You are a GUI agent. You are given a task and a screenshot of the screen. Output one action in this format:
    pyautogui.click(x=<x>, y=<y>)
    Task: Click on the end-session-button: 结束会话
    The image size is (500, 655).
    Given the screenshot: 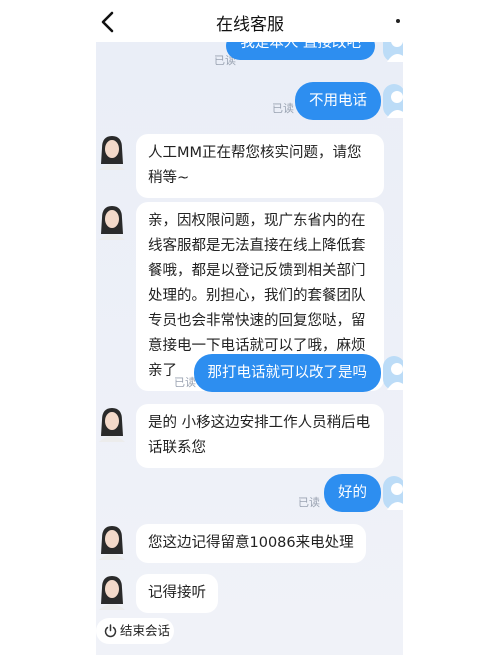 What is the action you would take?
    pyautogui.click(x=135, y=631)
    